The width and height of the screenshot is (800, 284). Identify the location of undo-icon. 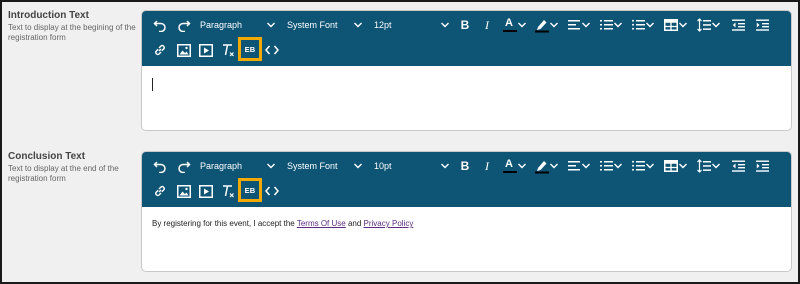
(160, 166).